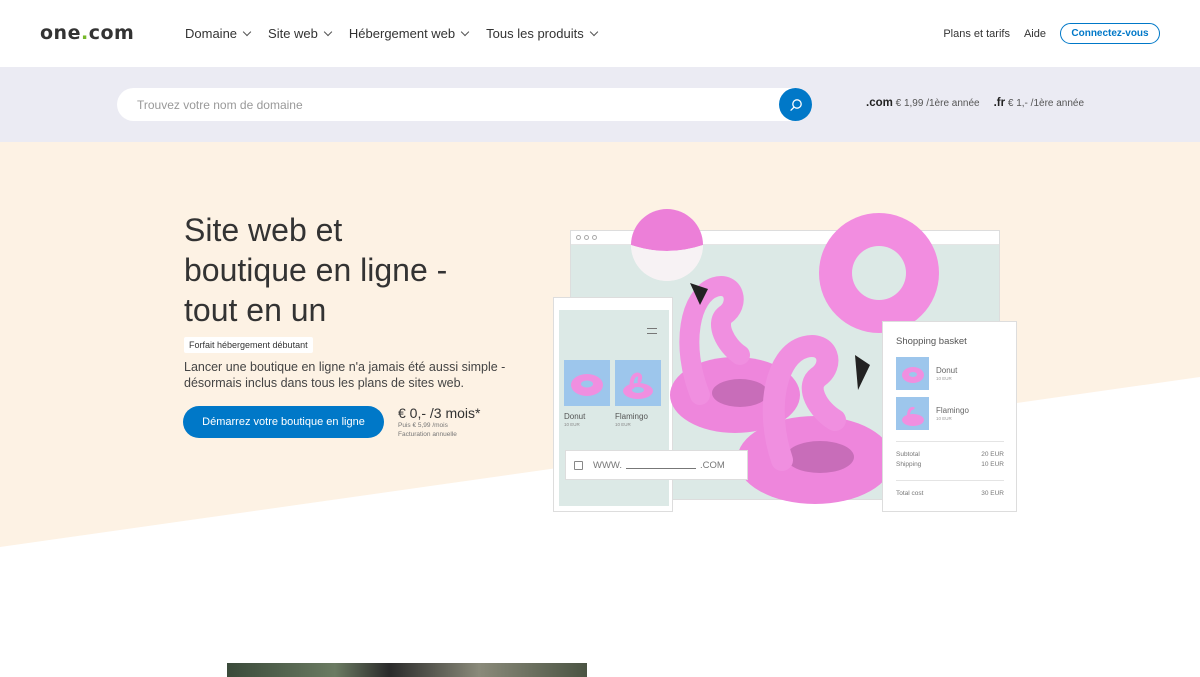 The width and height of the screenshot is (1200, 677). Describe the element at coordinates (712, 465) in the screenshot. I see `url-suffix: .COM` at that location.